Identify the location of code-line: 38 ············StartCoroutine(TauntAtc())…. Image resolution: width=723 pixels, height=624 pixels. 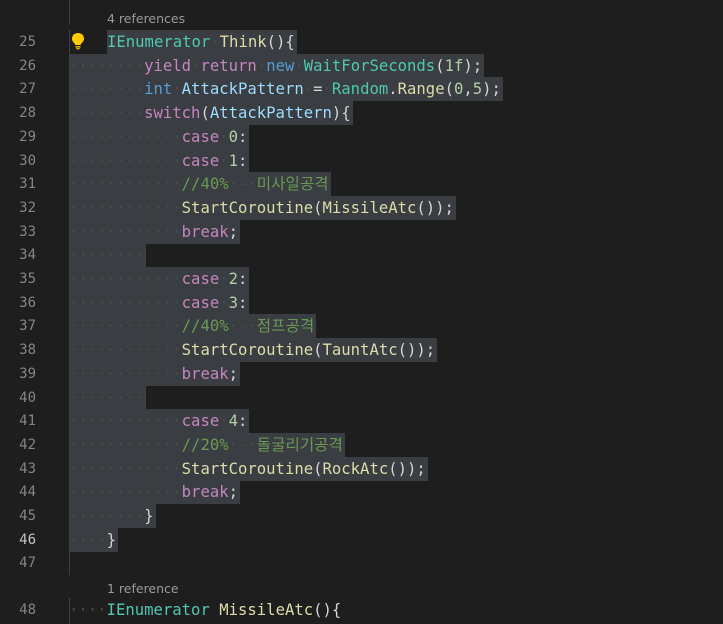
(361, 350).